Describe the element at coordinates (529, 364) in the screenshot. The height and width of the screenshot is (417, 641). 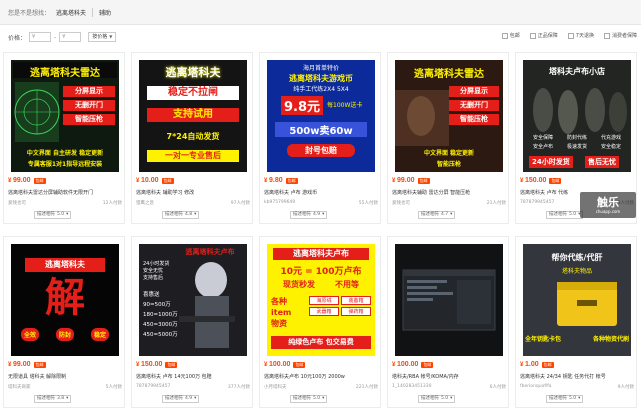
I see `product-price: ¥ 1.00` at that location.